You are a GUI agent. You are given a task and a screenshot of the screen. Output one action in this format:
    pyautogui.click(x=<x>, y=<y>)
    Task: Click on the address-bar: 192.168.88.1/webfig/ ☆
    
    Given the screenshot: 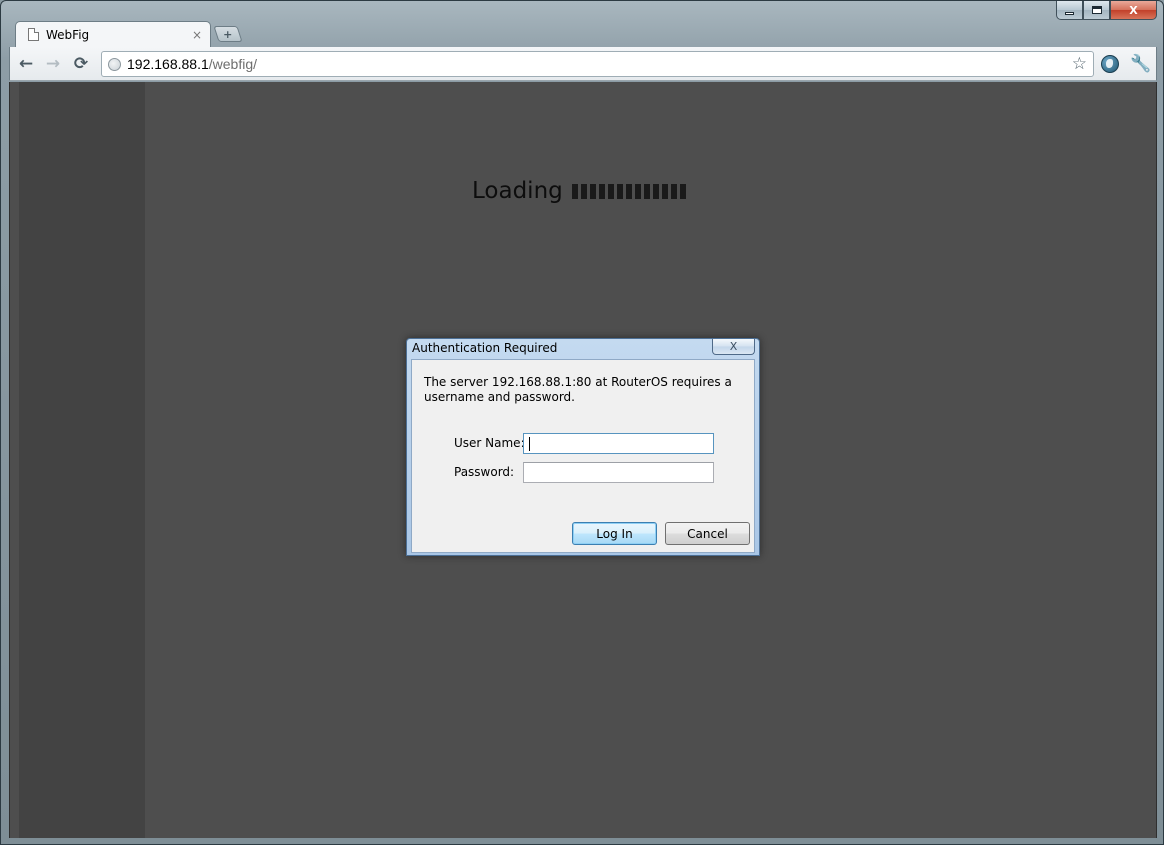 What is the action you would take?
    pyautogui.click(x=597, y=64)
    